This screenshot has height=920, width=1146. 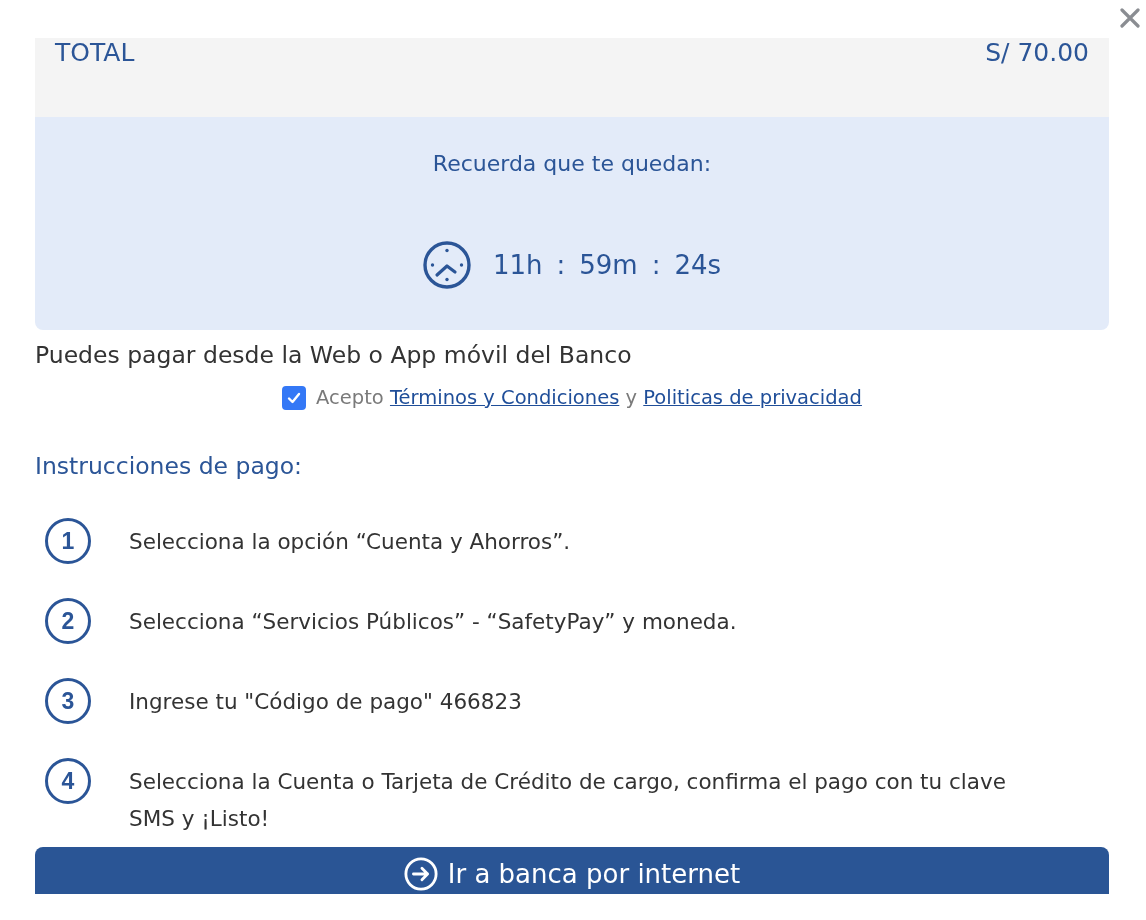 What do you see at coordinates (568, 800) in the screenshot?
I see `step-text: Selecciona la Cuenta o Tarjeta de Crédito de cargo, confirma el pago con tu clave SMS y ¡Listo!` at bounding box center [568, 800].